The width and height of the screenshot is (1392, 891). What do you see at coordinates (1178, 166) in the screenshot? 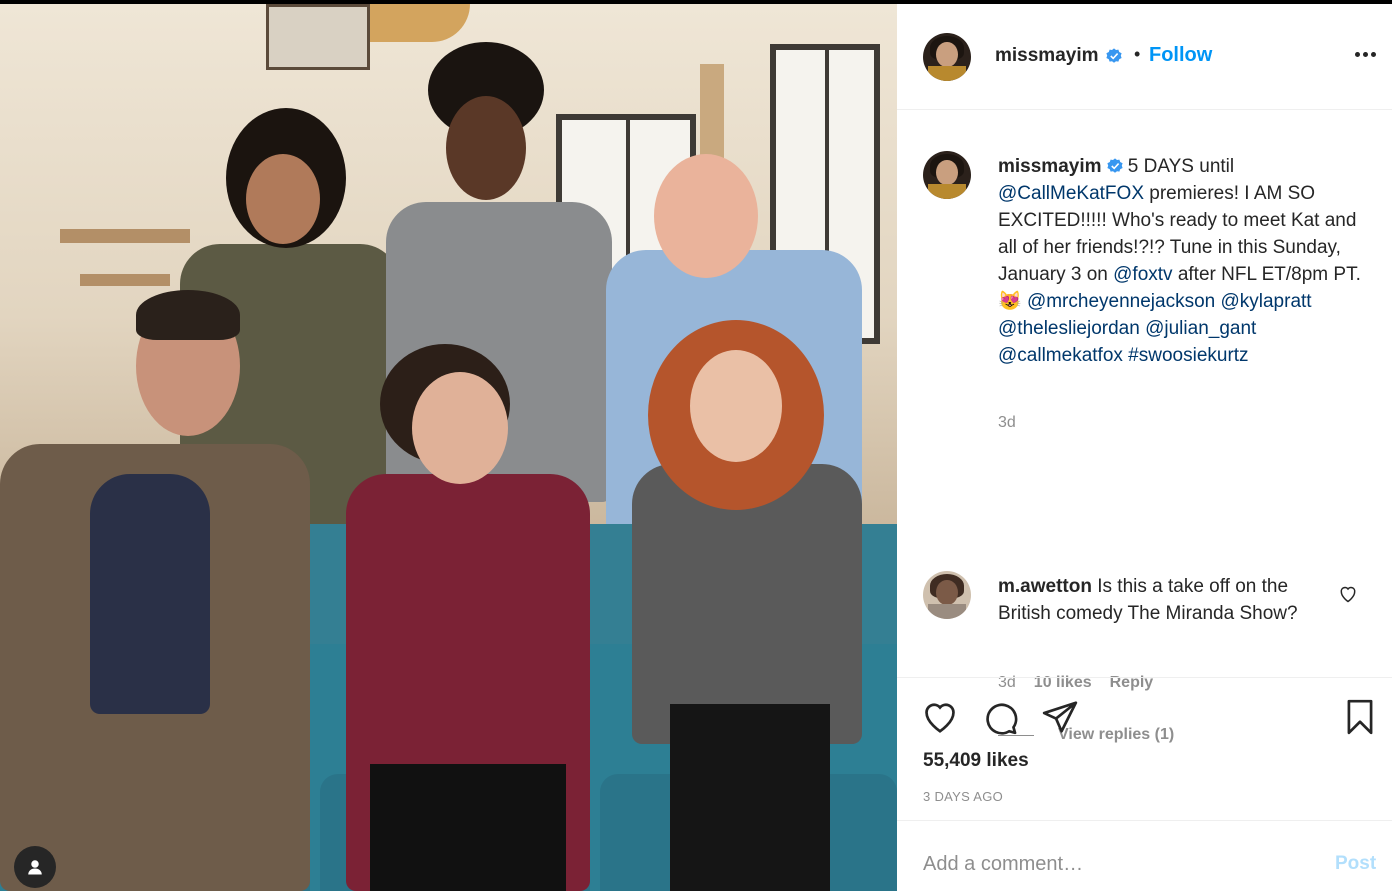
I see `caption-text-segment: 5 DAYS until` at bounding box center [1178, 166].